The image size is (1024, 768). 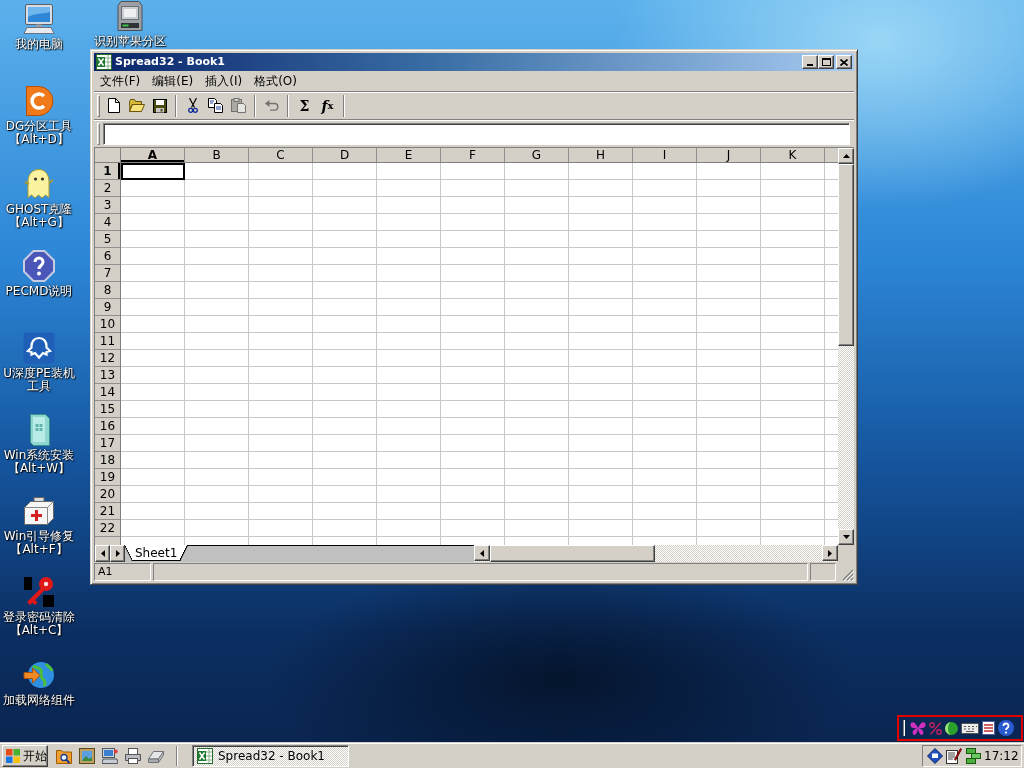 What do you see at coordinates (39, 380) in the screenshot?
I see `icon-label: U深度PE装机工具` at bounding box center [39, 380].